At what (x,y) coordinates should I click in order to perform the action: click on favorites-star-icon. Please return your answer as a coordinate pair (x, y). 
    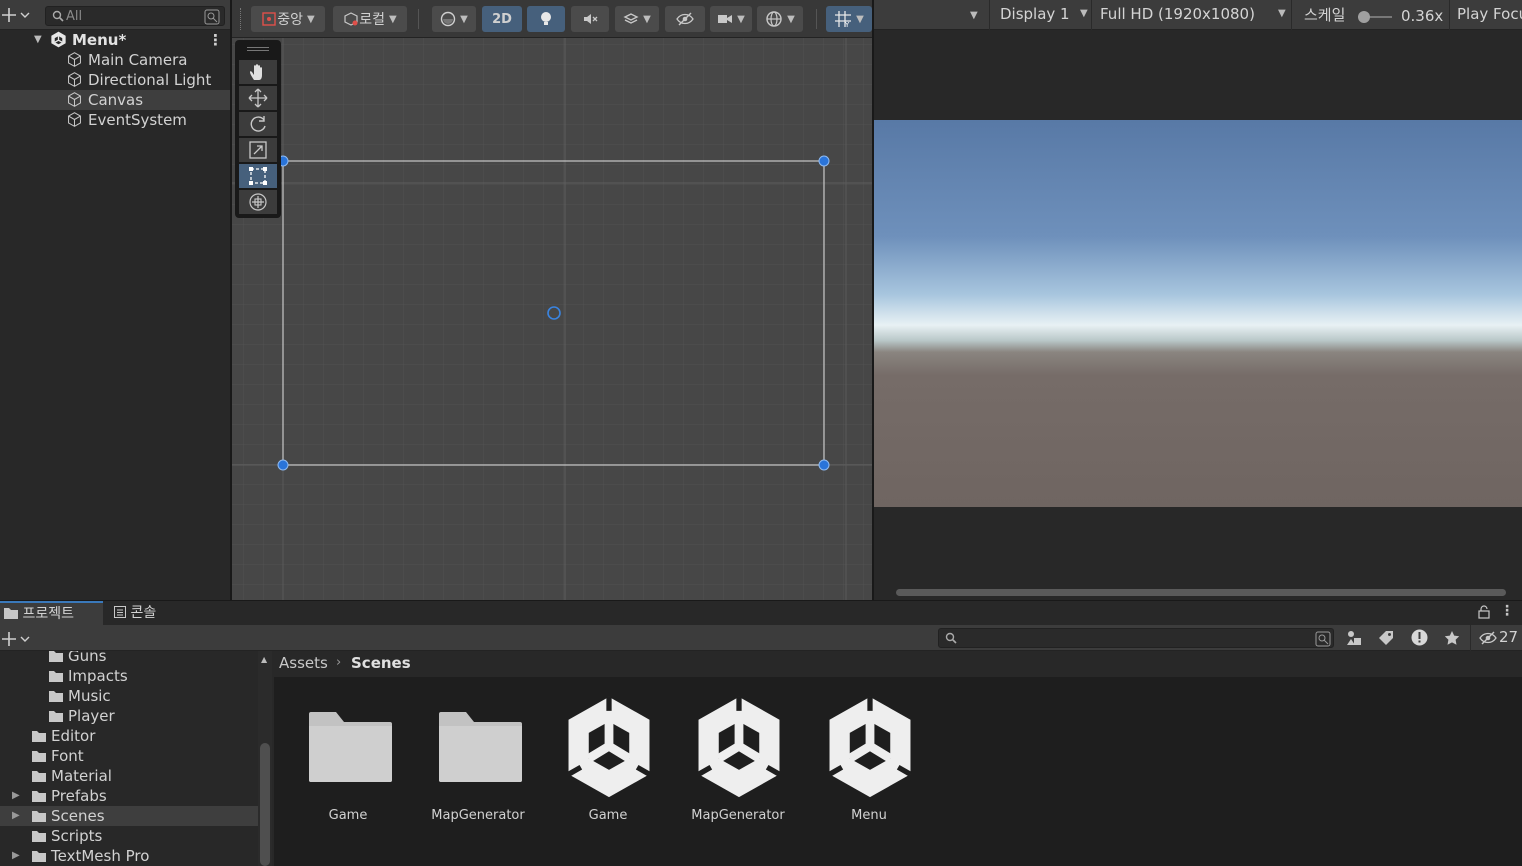
    Looking at the image, I should click on (1452, 638).